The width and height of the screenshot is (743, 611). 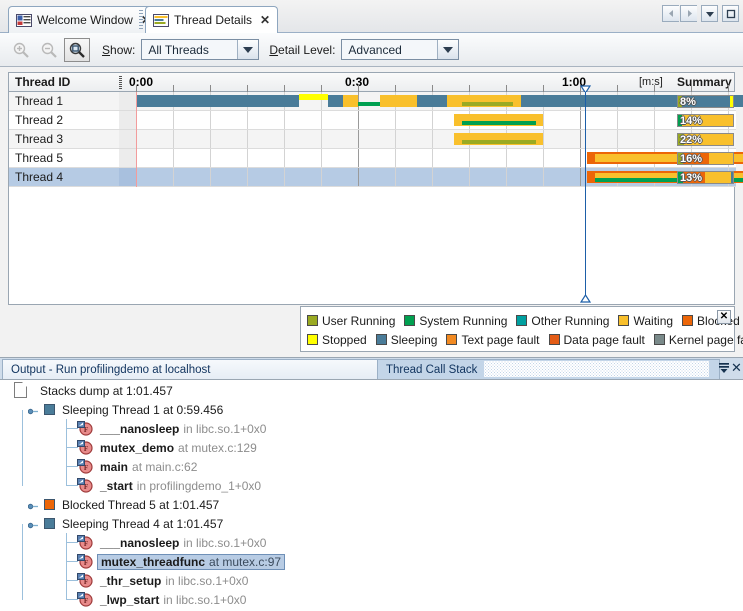 What do you see at coordinates (371, 580) in the screenshot?
I see `call-stack-frame: F _thr_setup in libc.so.1+0x0` at bounding box center [371, 580].